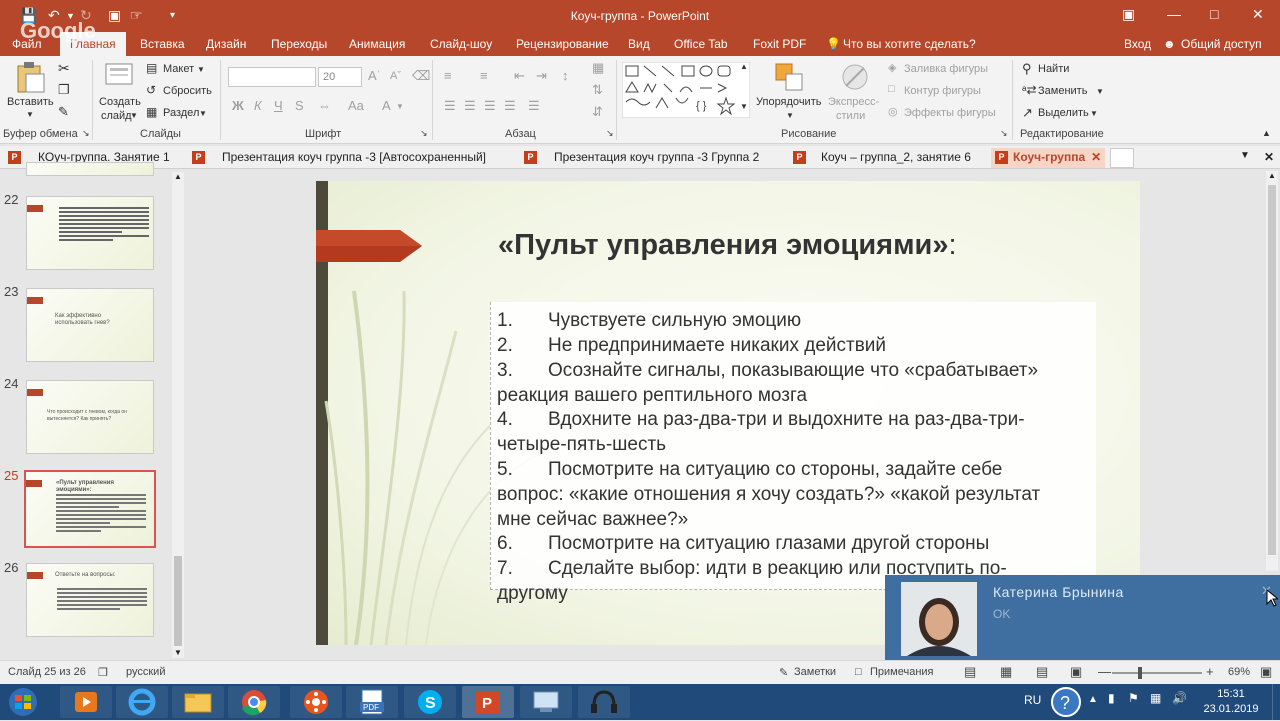 The width and height of the screenshot is (1280, 721). What do you see at coordinates (119, 77) in the screenshot?
I see `new-slide-icon` at bounding box center [119, 77].